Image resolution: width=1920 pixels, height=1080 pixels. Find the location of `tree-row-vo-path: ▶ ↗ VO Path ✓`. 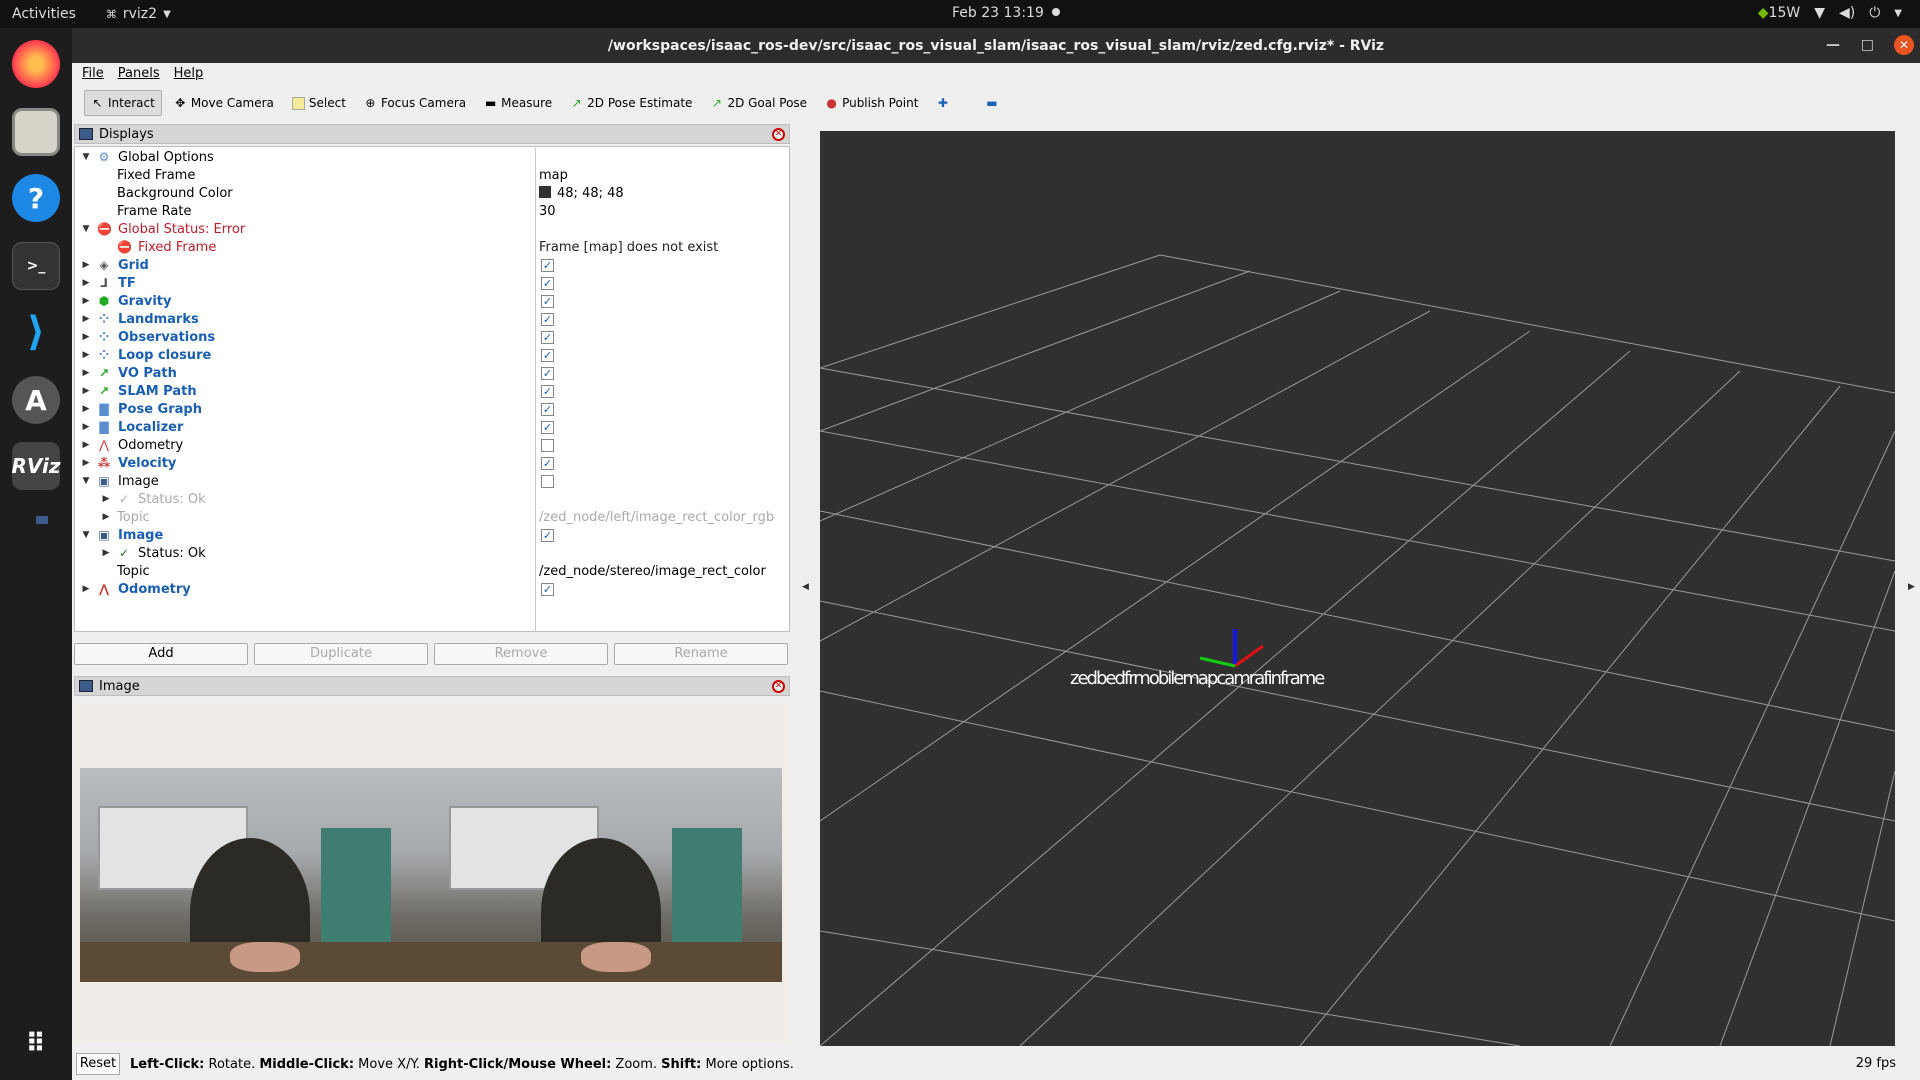

tree-row-vo-path: ▶ ↗ VO Path ✓ is located at coordinates (432, 373).